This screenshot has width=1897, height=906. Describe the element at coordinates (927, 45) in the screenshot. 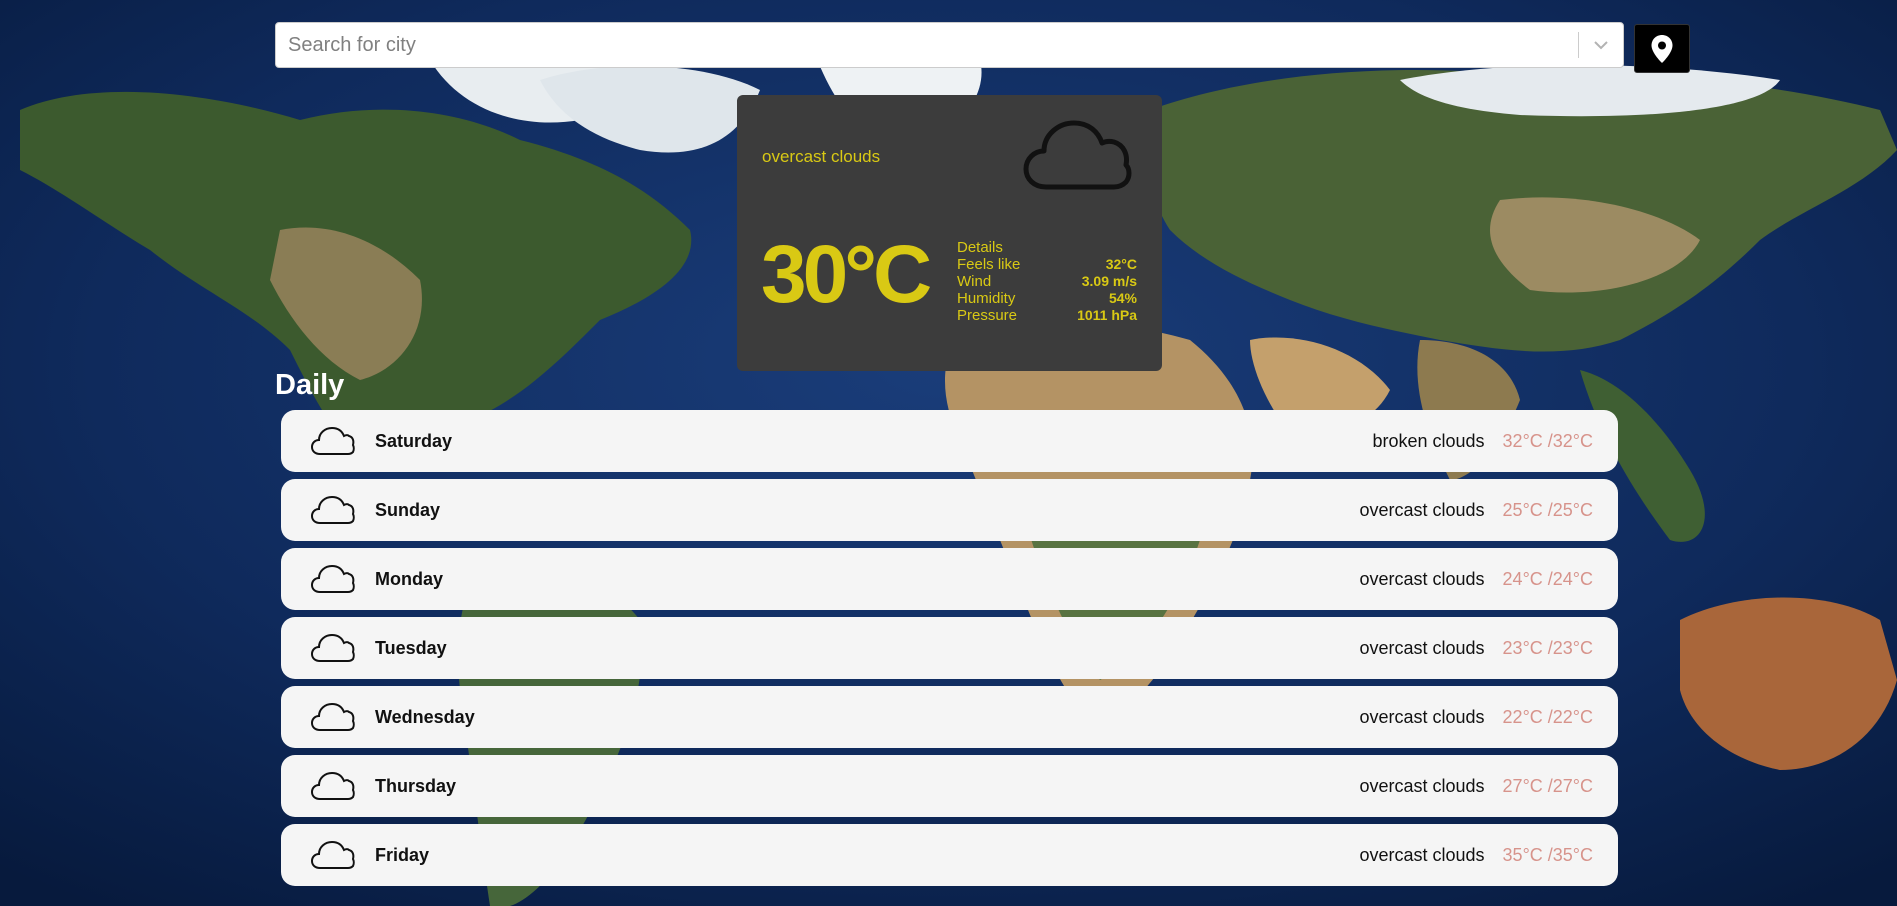

I see `search-input` at that location.